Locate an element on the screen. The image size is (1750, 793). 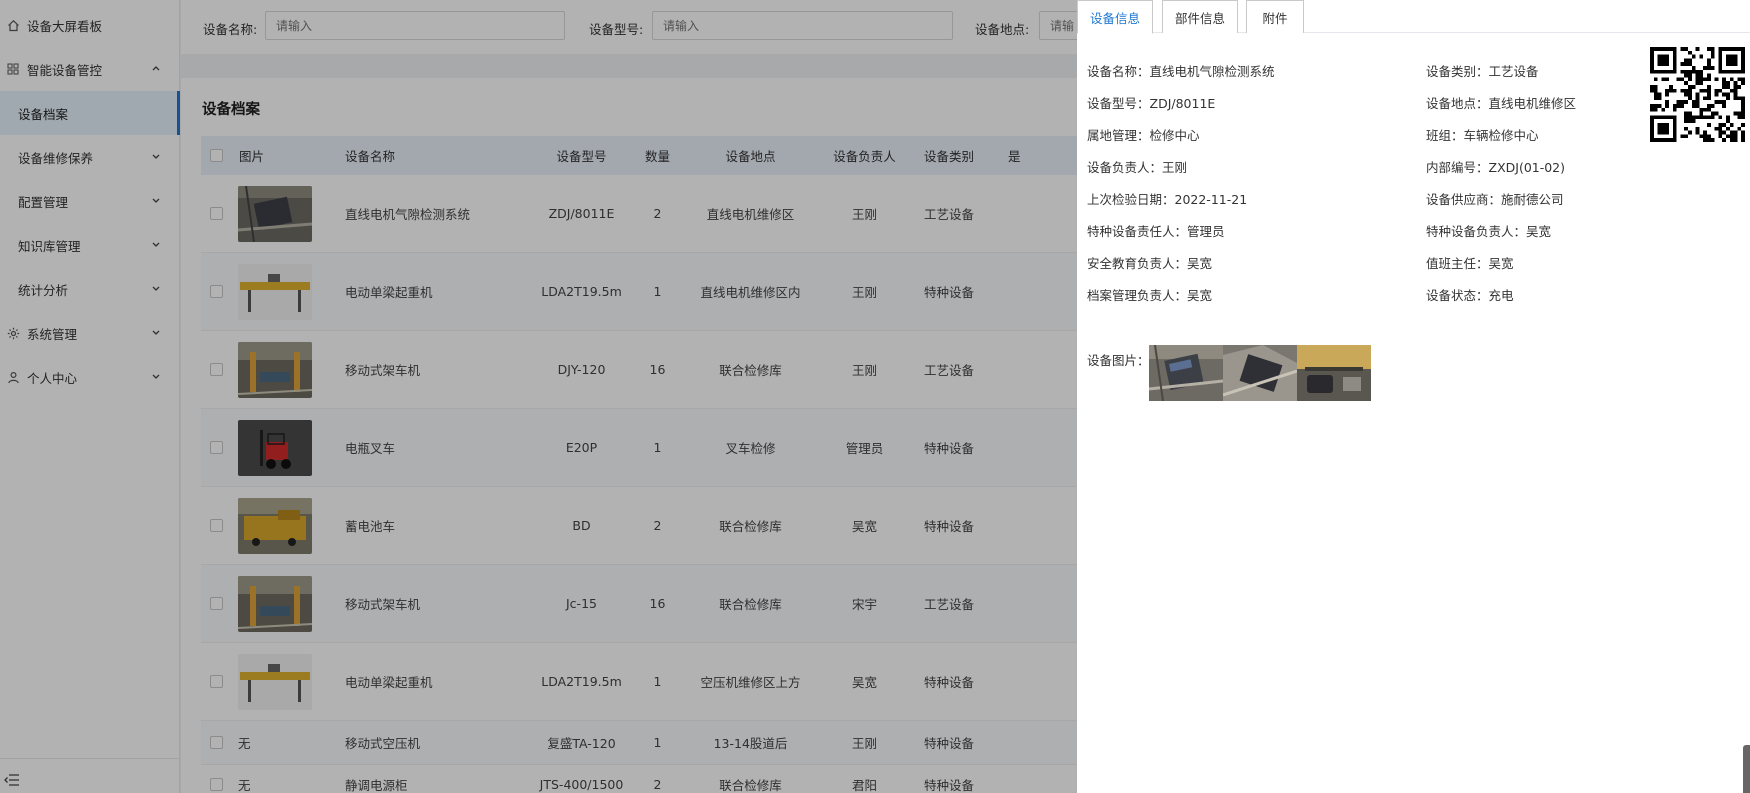
tab-attachments: 附件 is located at coordinates (1275, 16).